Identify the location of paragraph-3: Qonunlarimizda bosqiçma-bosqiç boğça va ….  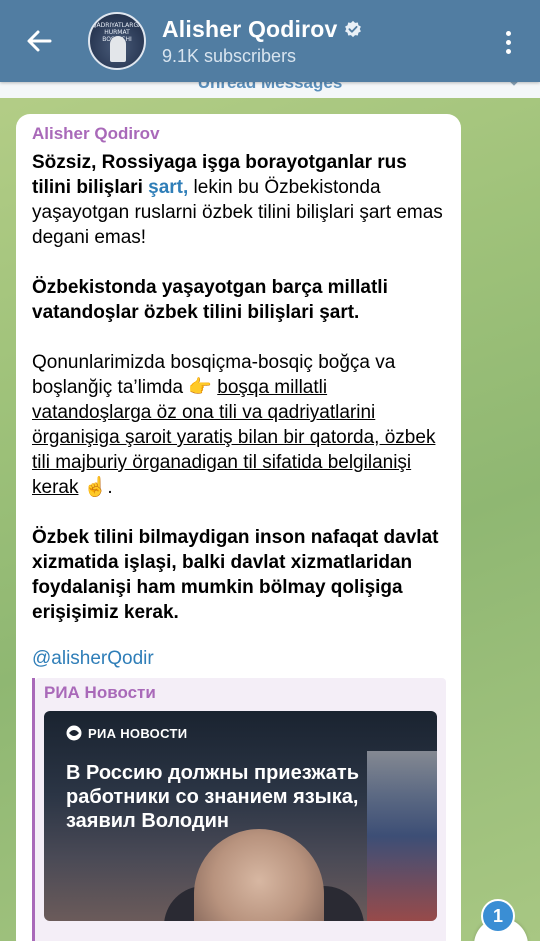
(234, 425).